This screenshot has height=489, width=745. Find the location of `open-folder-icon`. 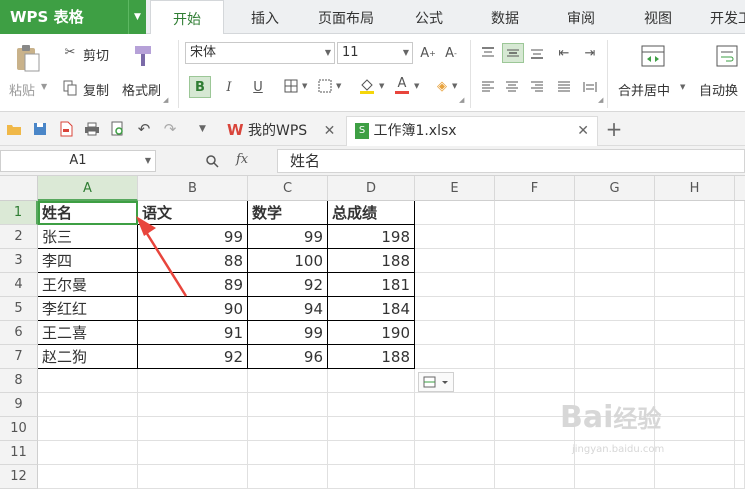

open-folder-icon is located at coordinates (14, 129).